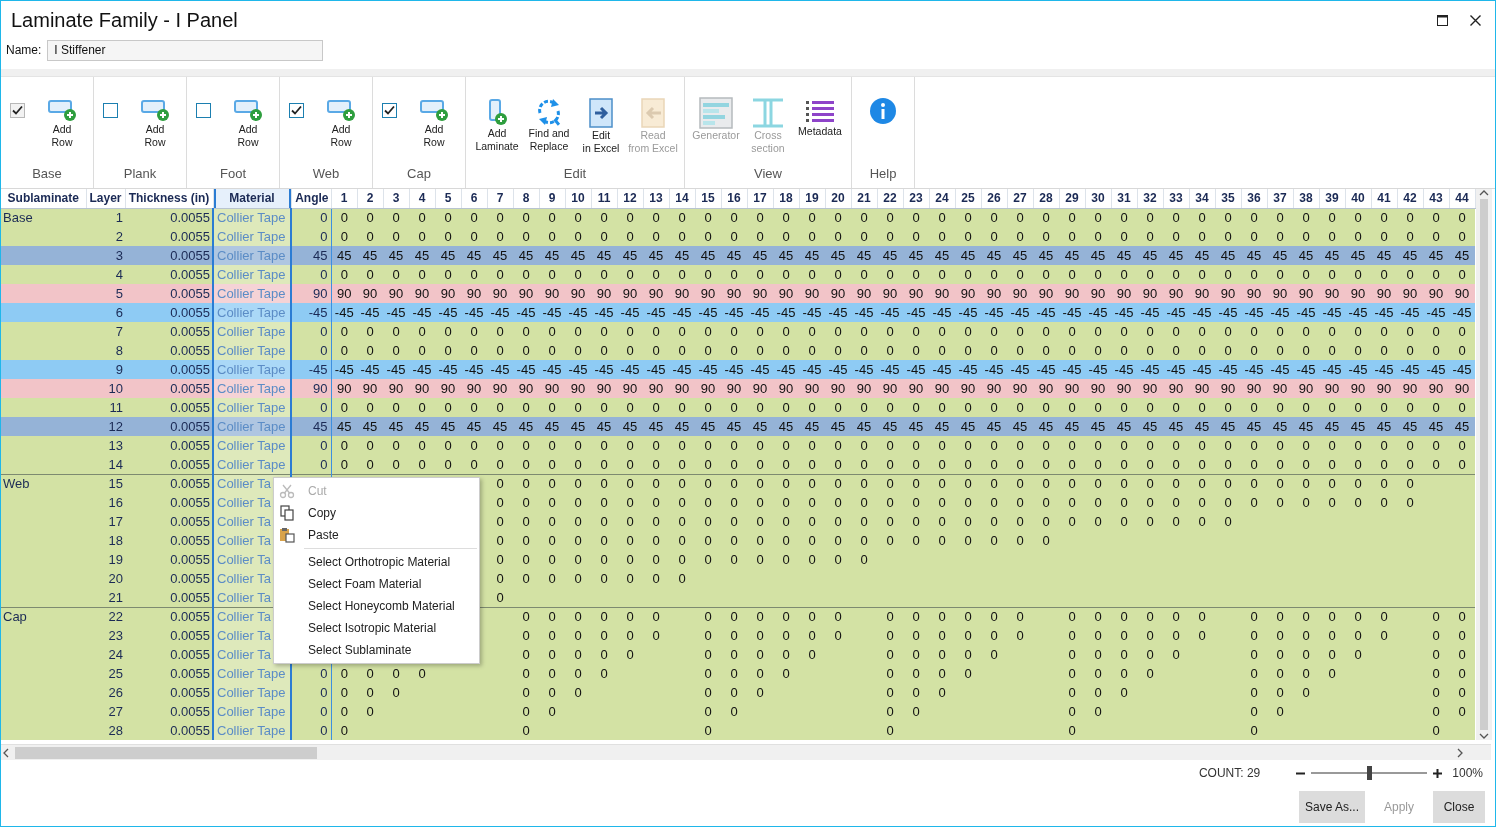 The image size is (1496, 827). Describe the element at coordinates (604, 198) in the screenshot. I see `column-header: 11` at that location.